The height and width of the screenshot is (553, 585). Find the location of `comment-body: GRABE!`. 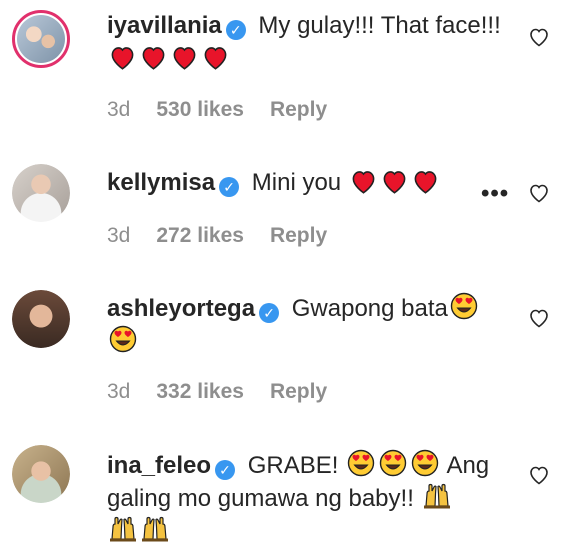

comment-body: GRABE! is located at coordinates (293, 465).